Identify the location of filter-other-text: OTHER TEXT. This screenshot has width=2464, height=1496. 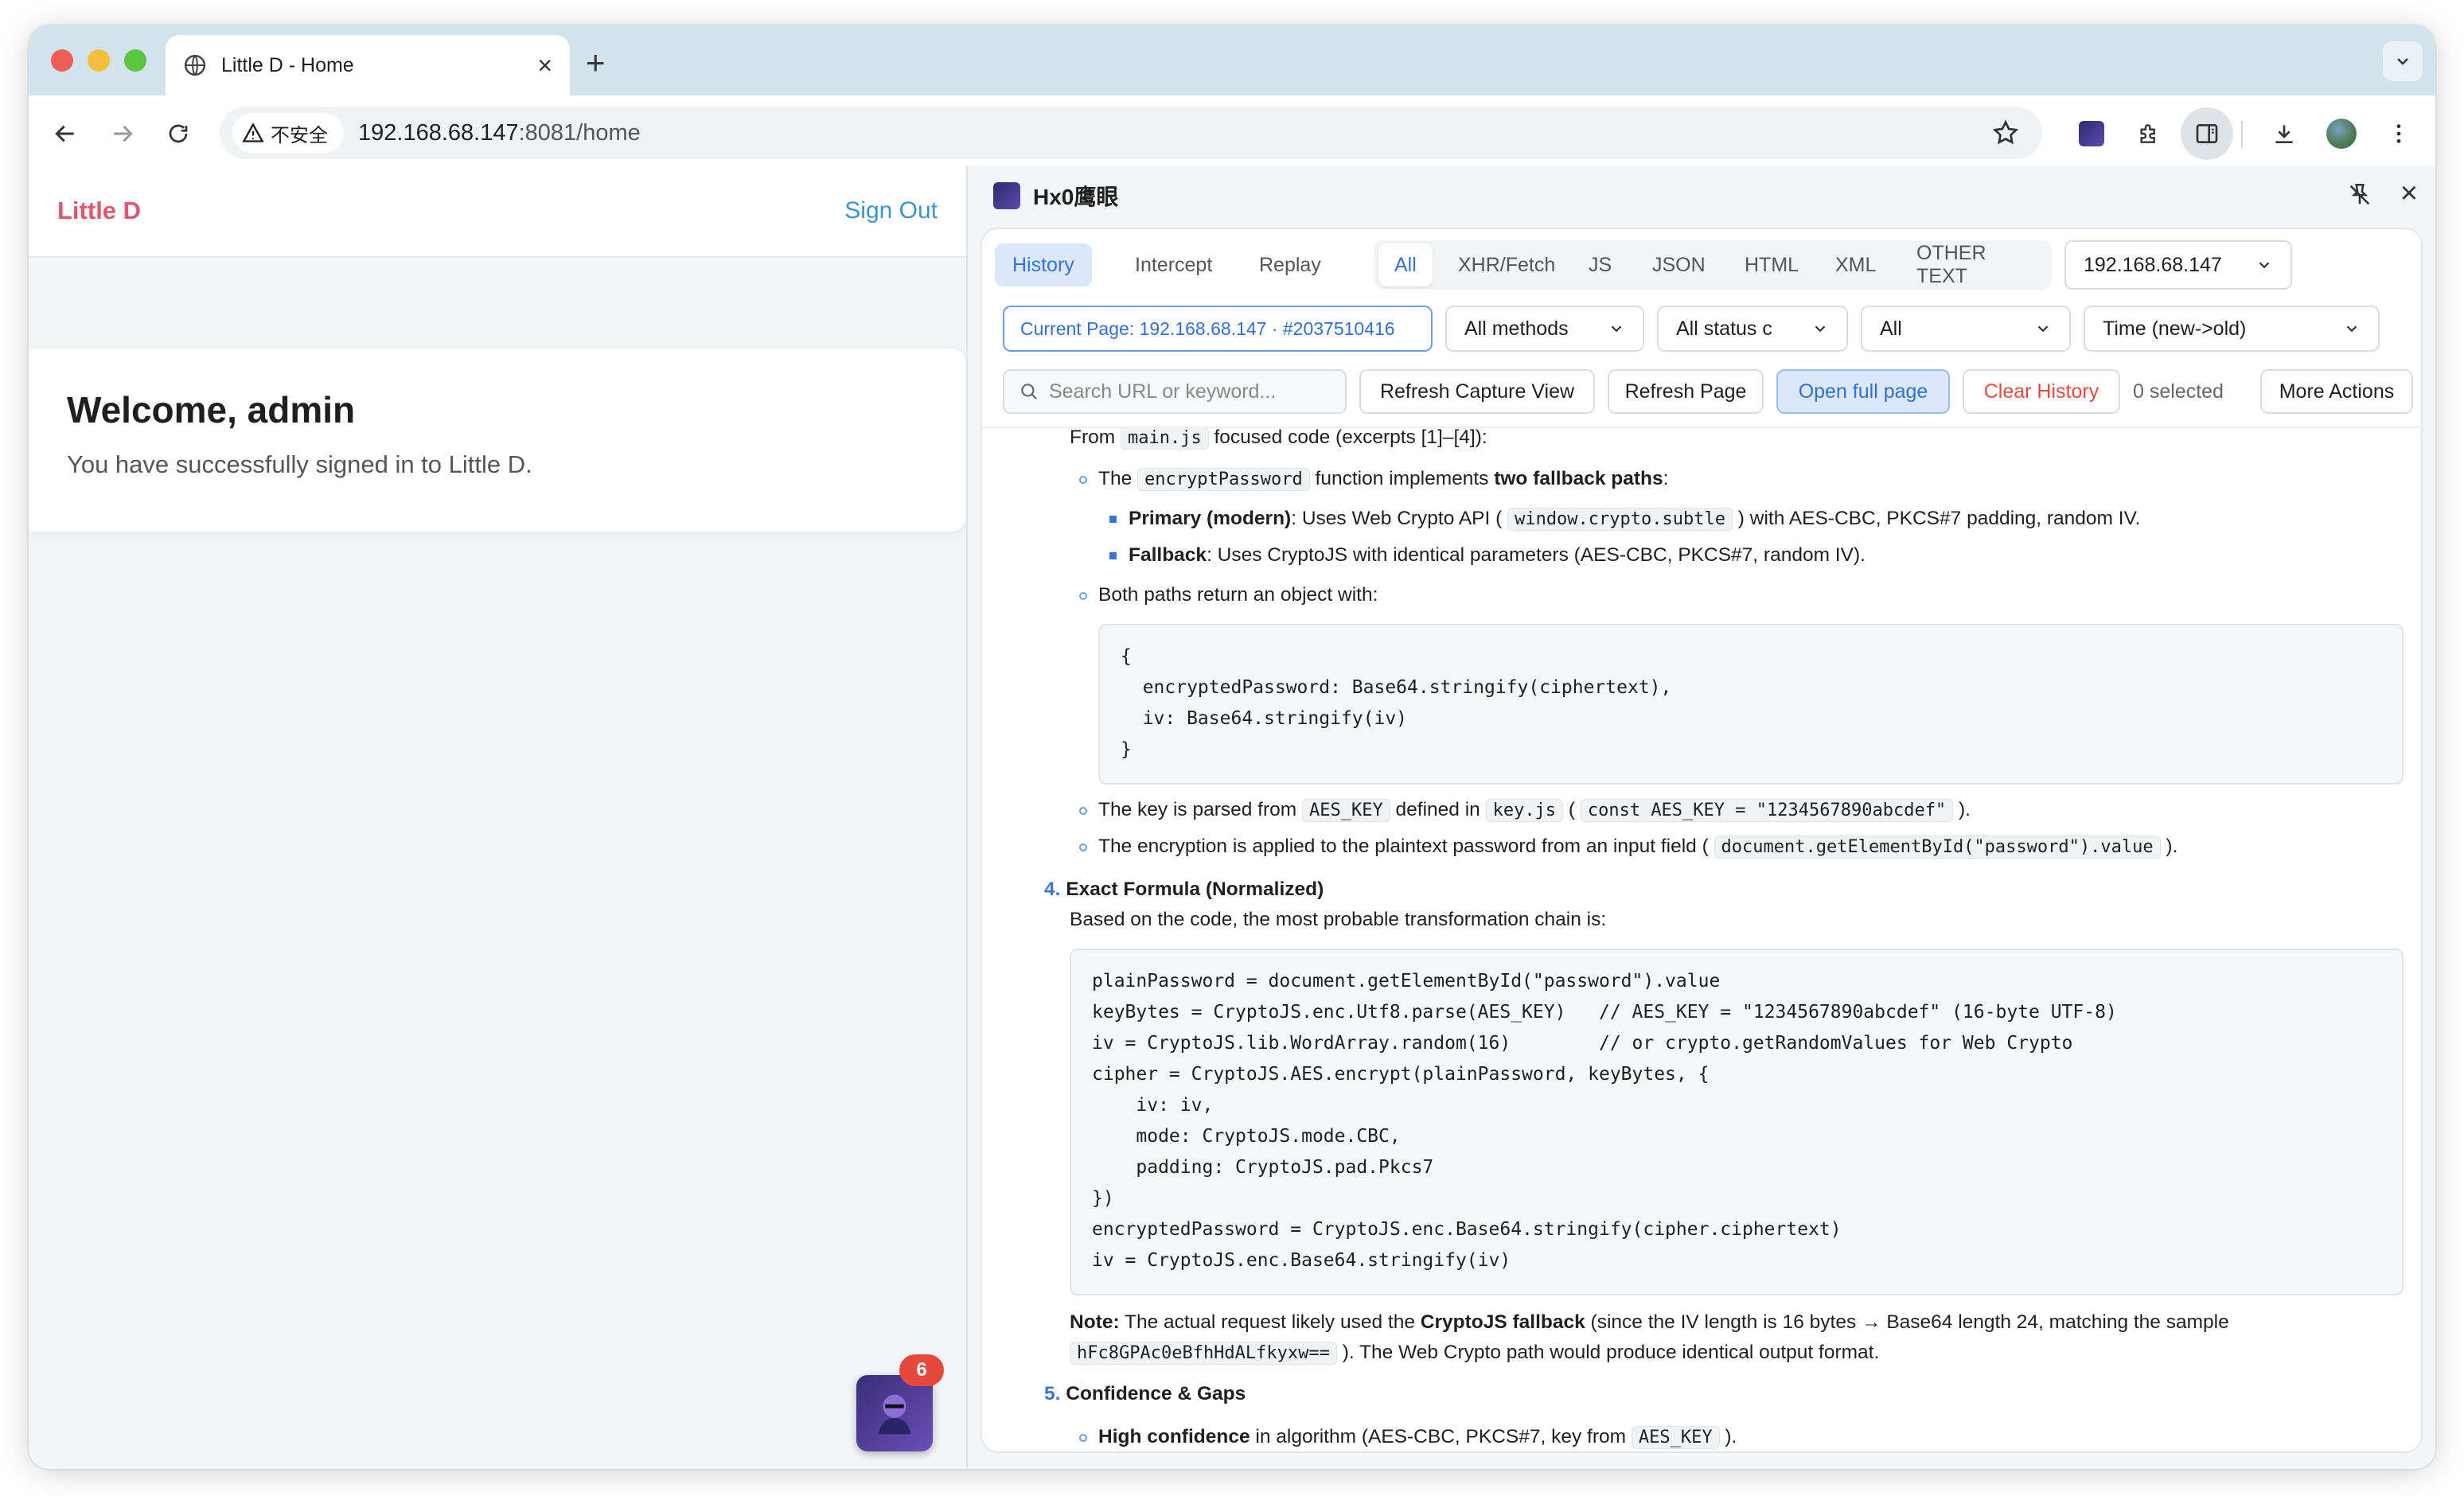
(1976, 264).